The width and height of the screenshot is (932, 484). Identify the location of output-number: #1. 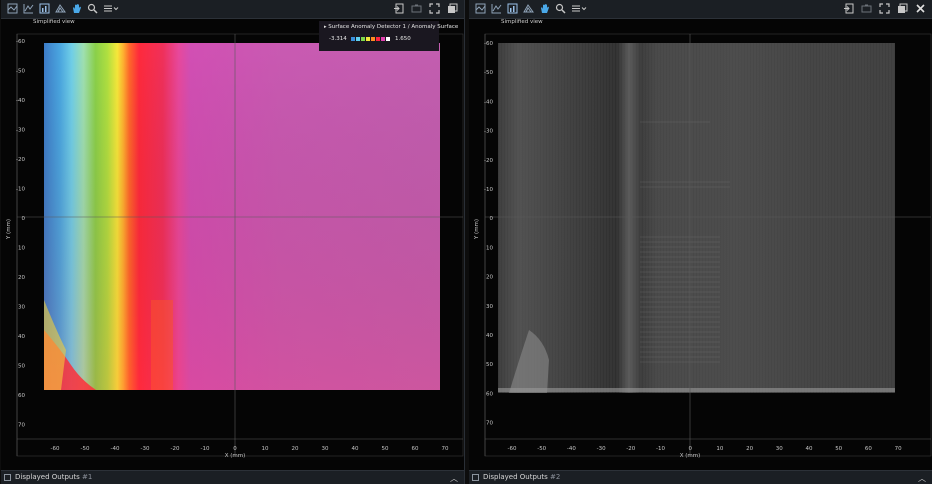
(87, 477).